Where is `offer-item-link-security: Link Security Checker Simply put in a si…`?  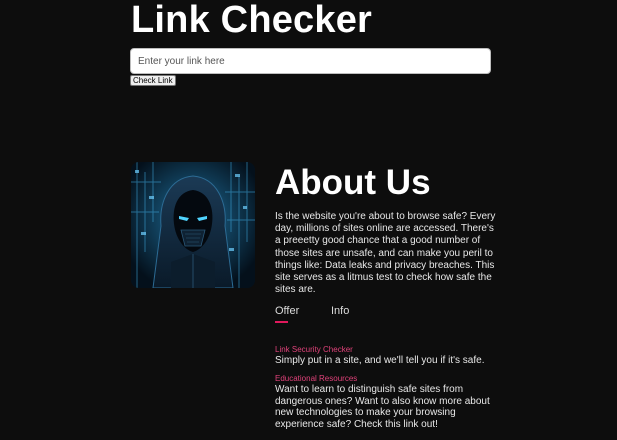
offer-item-link-security: Link Security Checker Simply put in a si… is located at coordinates (387, 356).